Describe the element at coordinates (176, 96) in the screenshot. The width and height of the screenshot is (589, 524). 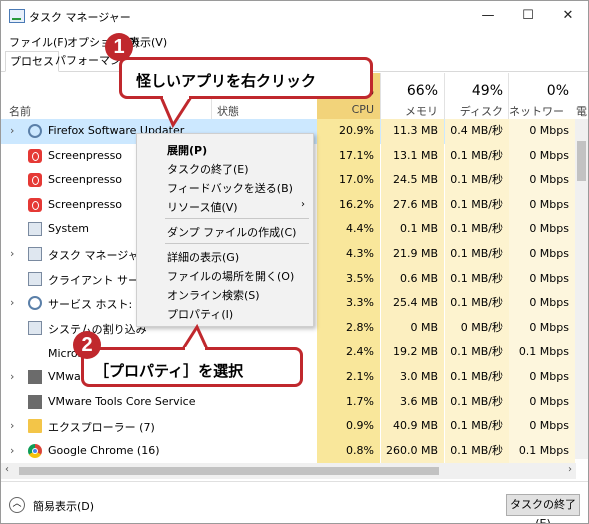
I see `callout-1-joint` at that location.